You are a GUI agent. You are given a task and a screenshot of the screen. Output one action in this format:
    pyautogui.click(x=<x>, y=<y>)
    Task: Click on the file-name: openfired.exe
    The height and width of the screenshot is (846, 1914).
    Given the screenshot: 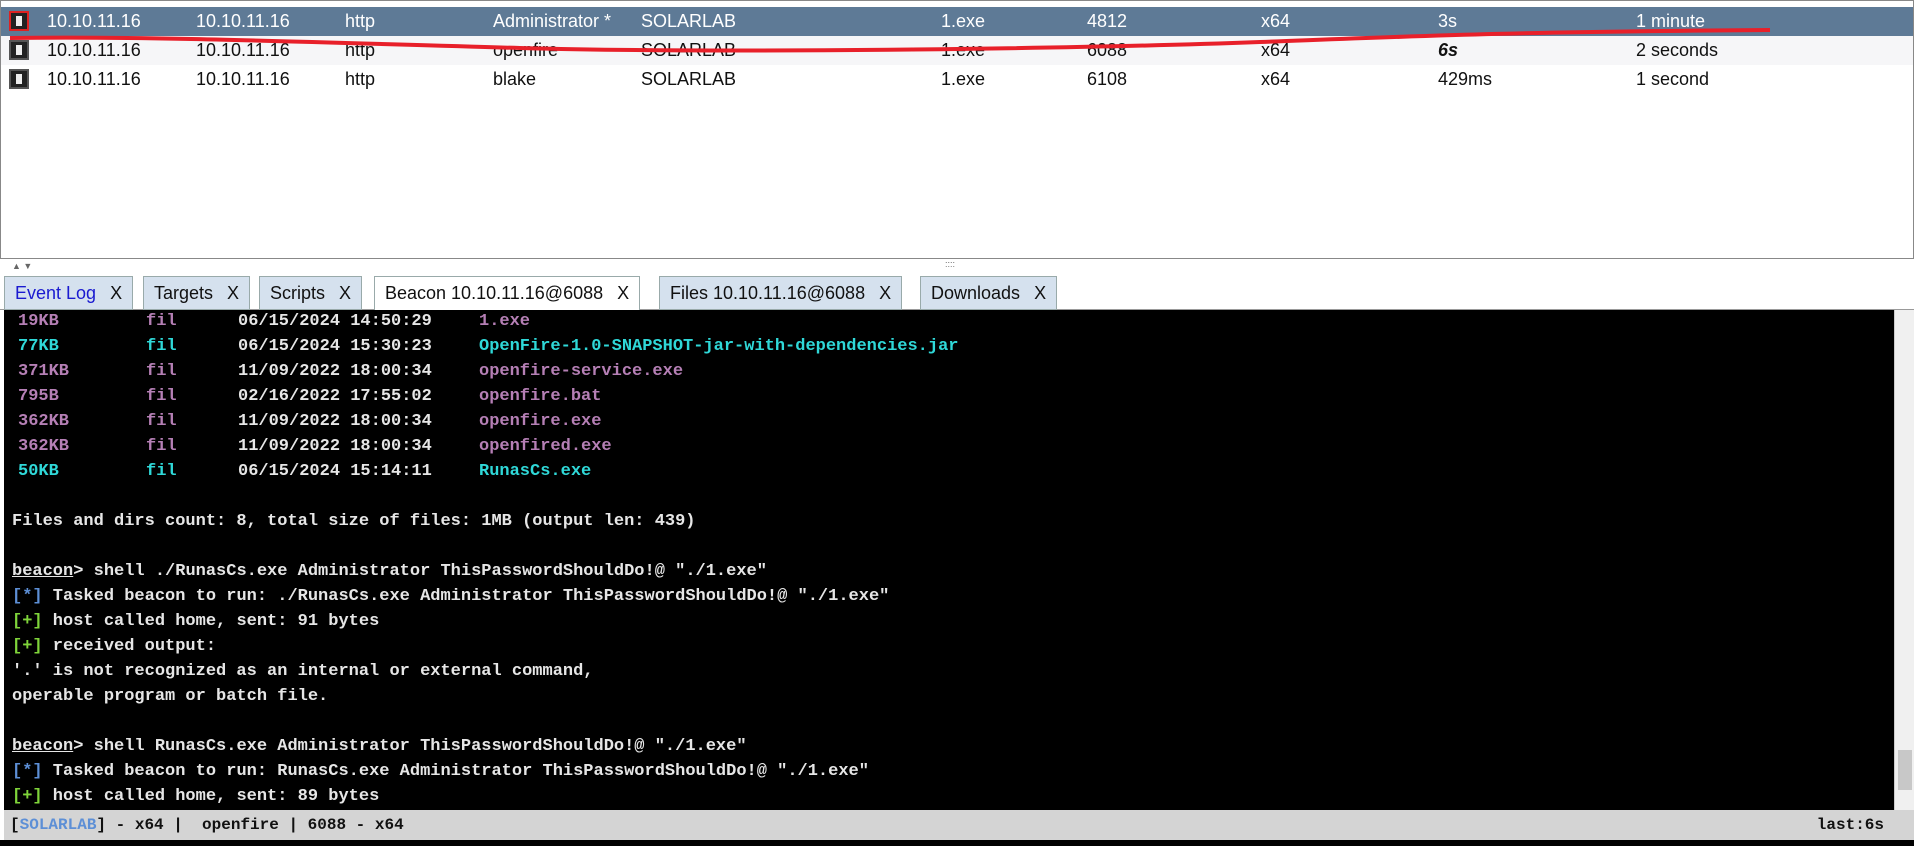 What is the action you would take?
    pyautogui.click(x=545, y=446)
    